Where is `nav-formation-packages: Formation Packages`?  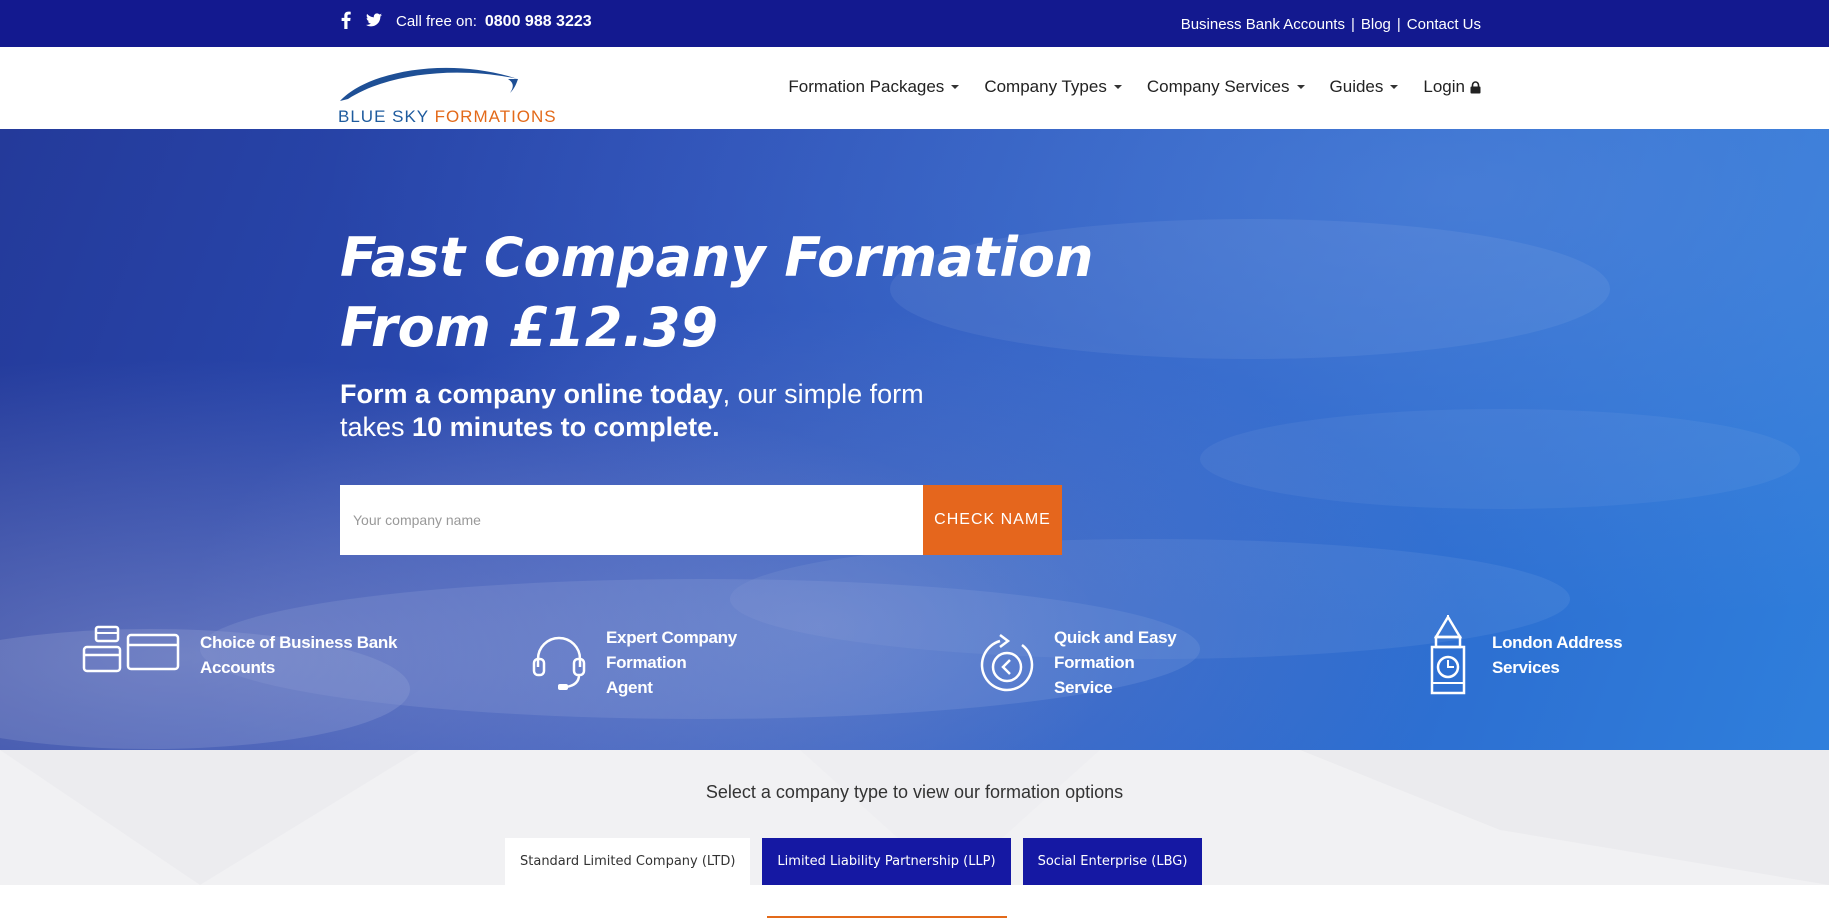
nav-formation-packages: Formation Packages is located at coordinates (874, 87).